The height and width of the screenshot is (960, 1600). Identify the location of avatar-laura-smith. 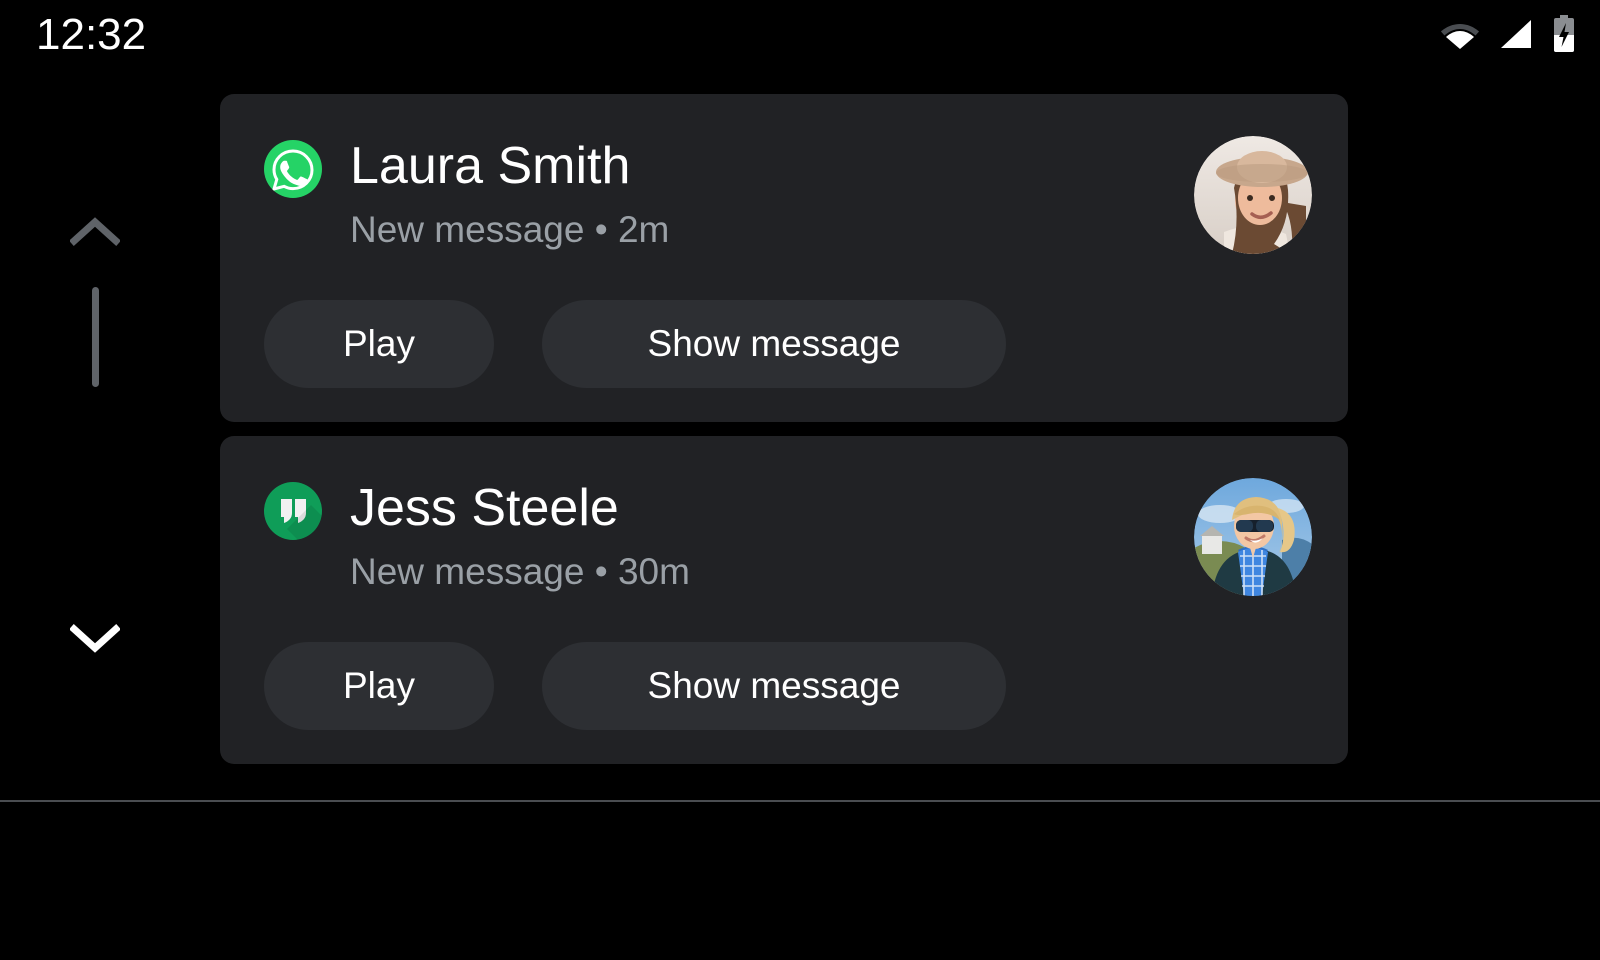
(1253, 195).